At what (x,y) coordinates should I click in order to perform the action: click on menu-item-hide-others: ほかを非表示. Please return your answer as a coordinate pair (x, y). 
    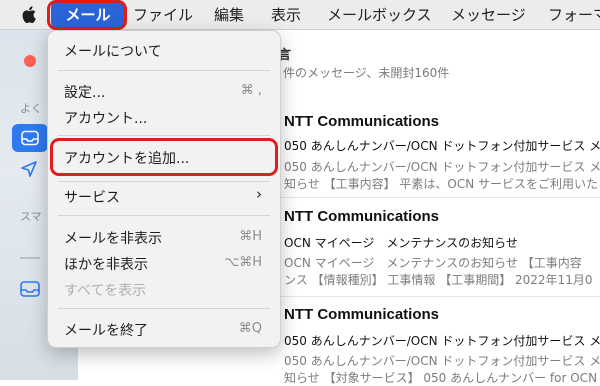
    Looking at the image, I should click on (106, 264).